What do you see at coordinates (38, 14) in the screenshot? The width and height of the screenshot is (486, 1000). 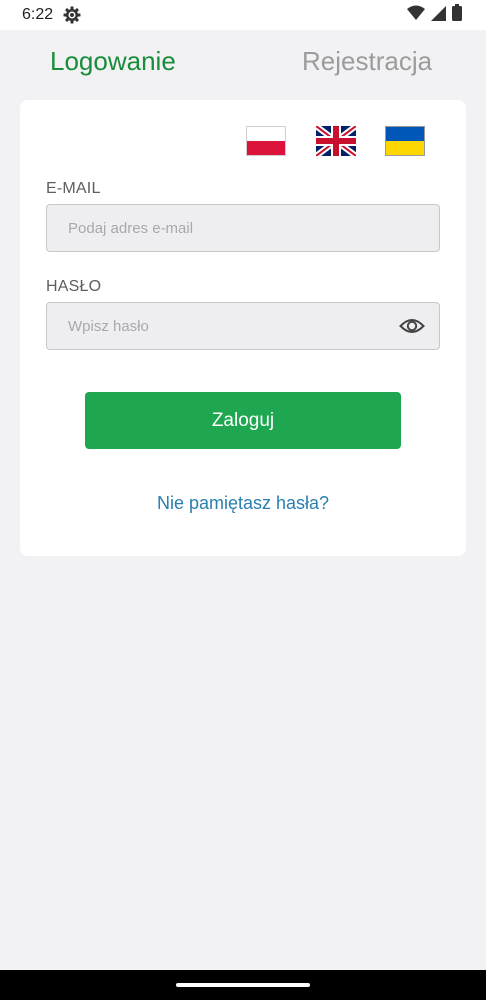 I see `status-time: 6:22` at bounding box center [38, 14].